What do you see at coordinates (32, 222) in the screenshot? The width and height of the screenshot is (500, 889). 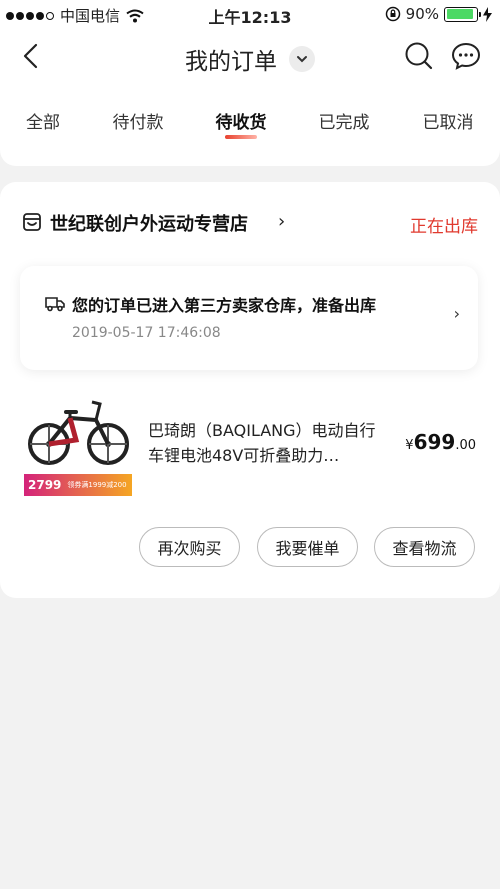 I see `store-icon` at bounding box center [32, 222].